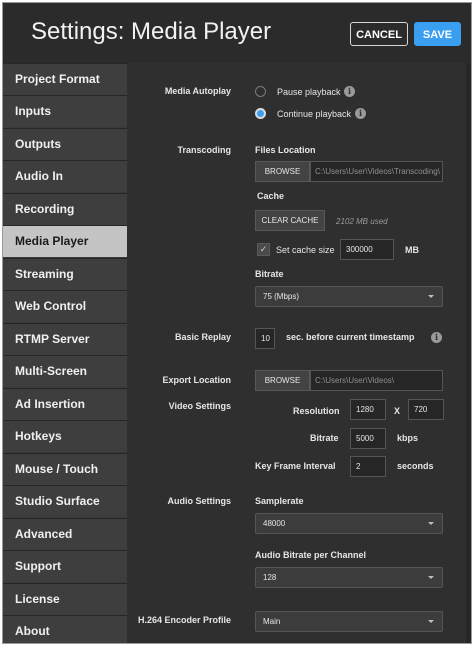  Describe the element at coordinates (426, 409) in the screenshot. I see `resolution-height-input: 720` at that location.